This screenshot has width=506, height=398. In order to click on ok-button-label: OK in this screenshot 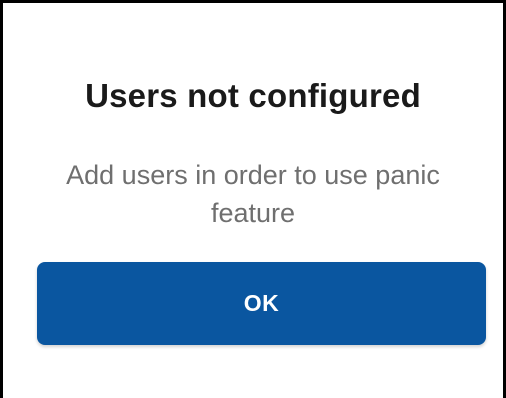, I will do `click(261, 303)`.